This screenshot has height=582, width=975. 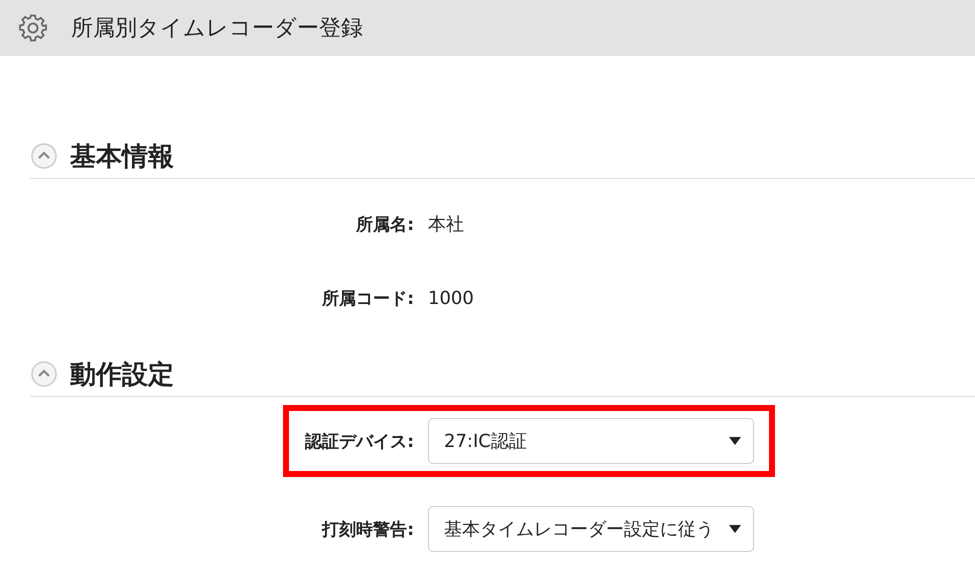 I want to click on settings-icon, so click(x=33, y=28).